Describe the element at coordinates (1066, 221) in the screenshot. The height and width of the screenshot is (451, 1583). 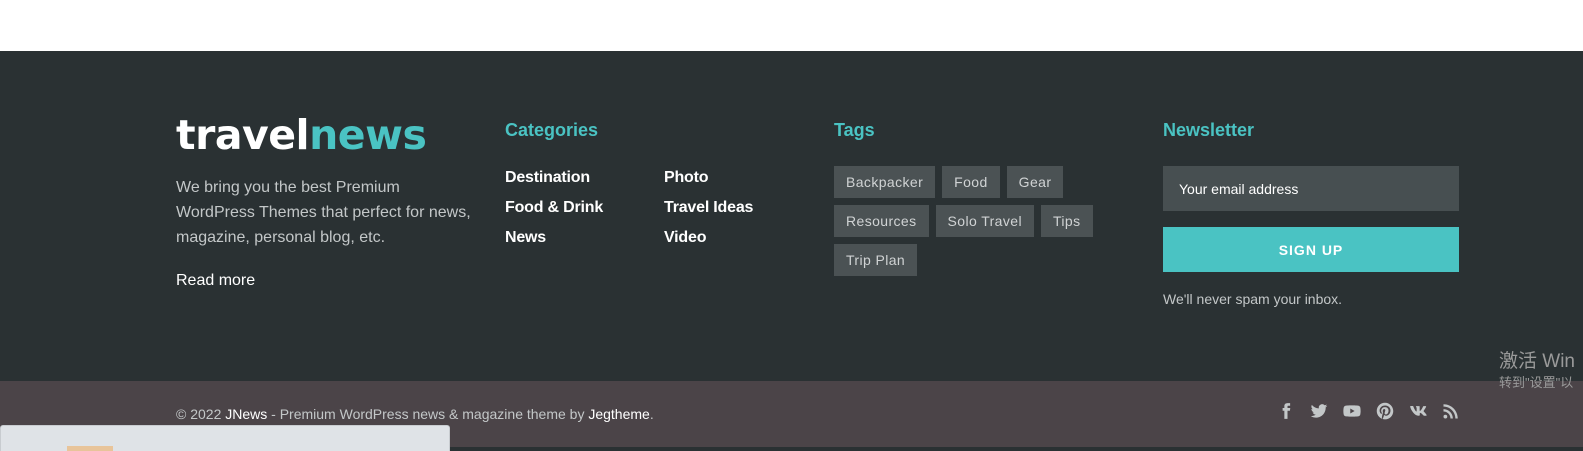
I see `tag-tips: Tips` at that location.